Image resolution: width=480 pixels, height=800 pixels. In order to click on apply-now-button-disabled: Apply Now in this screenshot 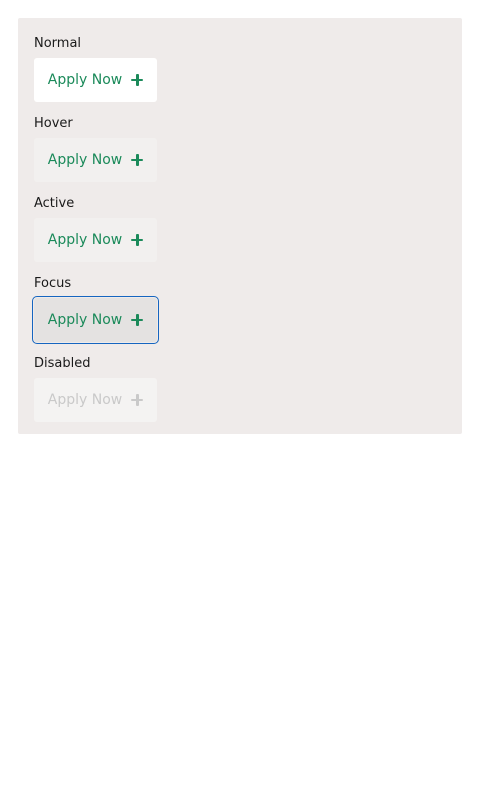, I will do `click(95, 400)`.